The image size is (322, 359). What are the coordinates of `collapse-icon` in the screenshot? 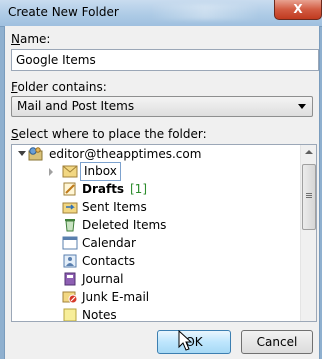 It's located at (22, 153).